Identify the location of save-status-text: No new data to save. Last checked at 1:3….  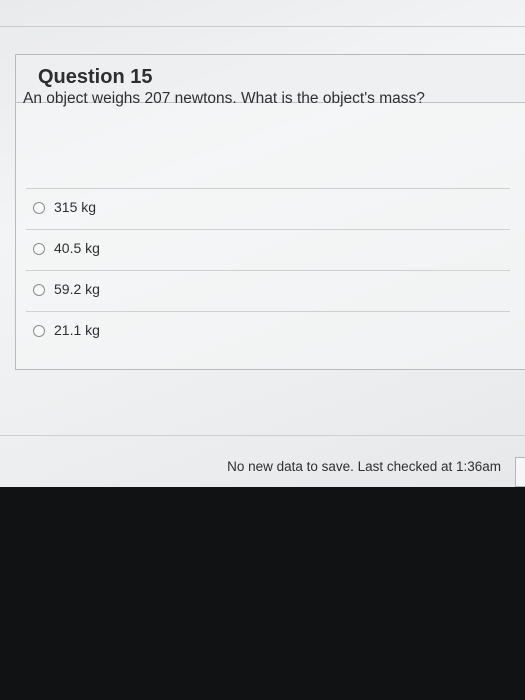
(364, 466).